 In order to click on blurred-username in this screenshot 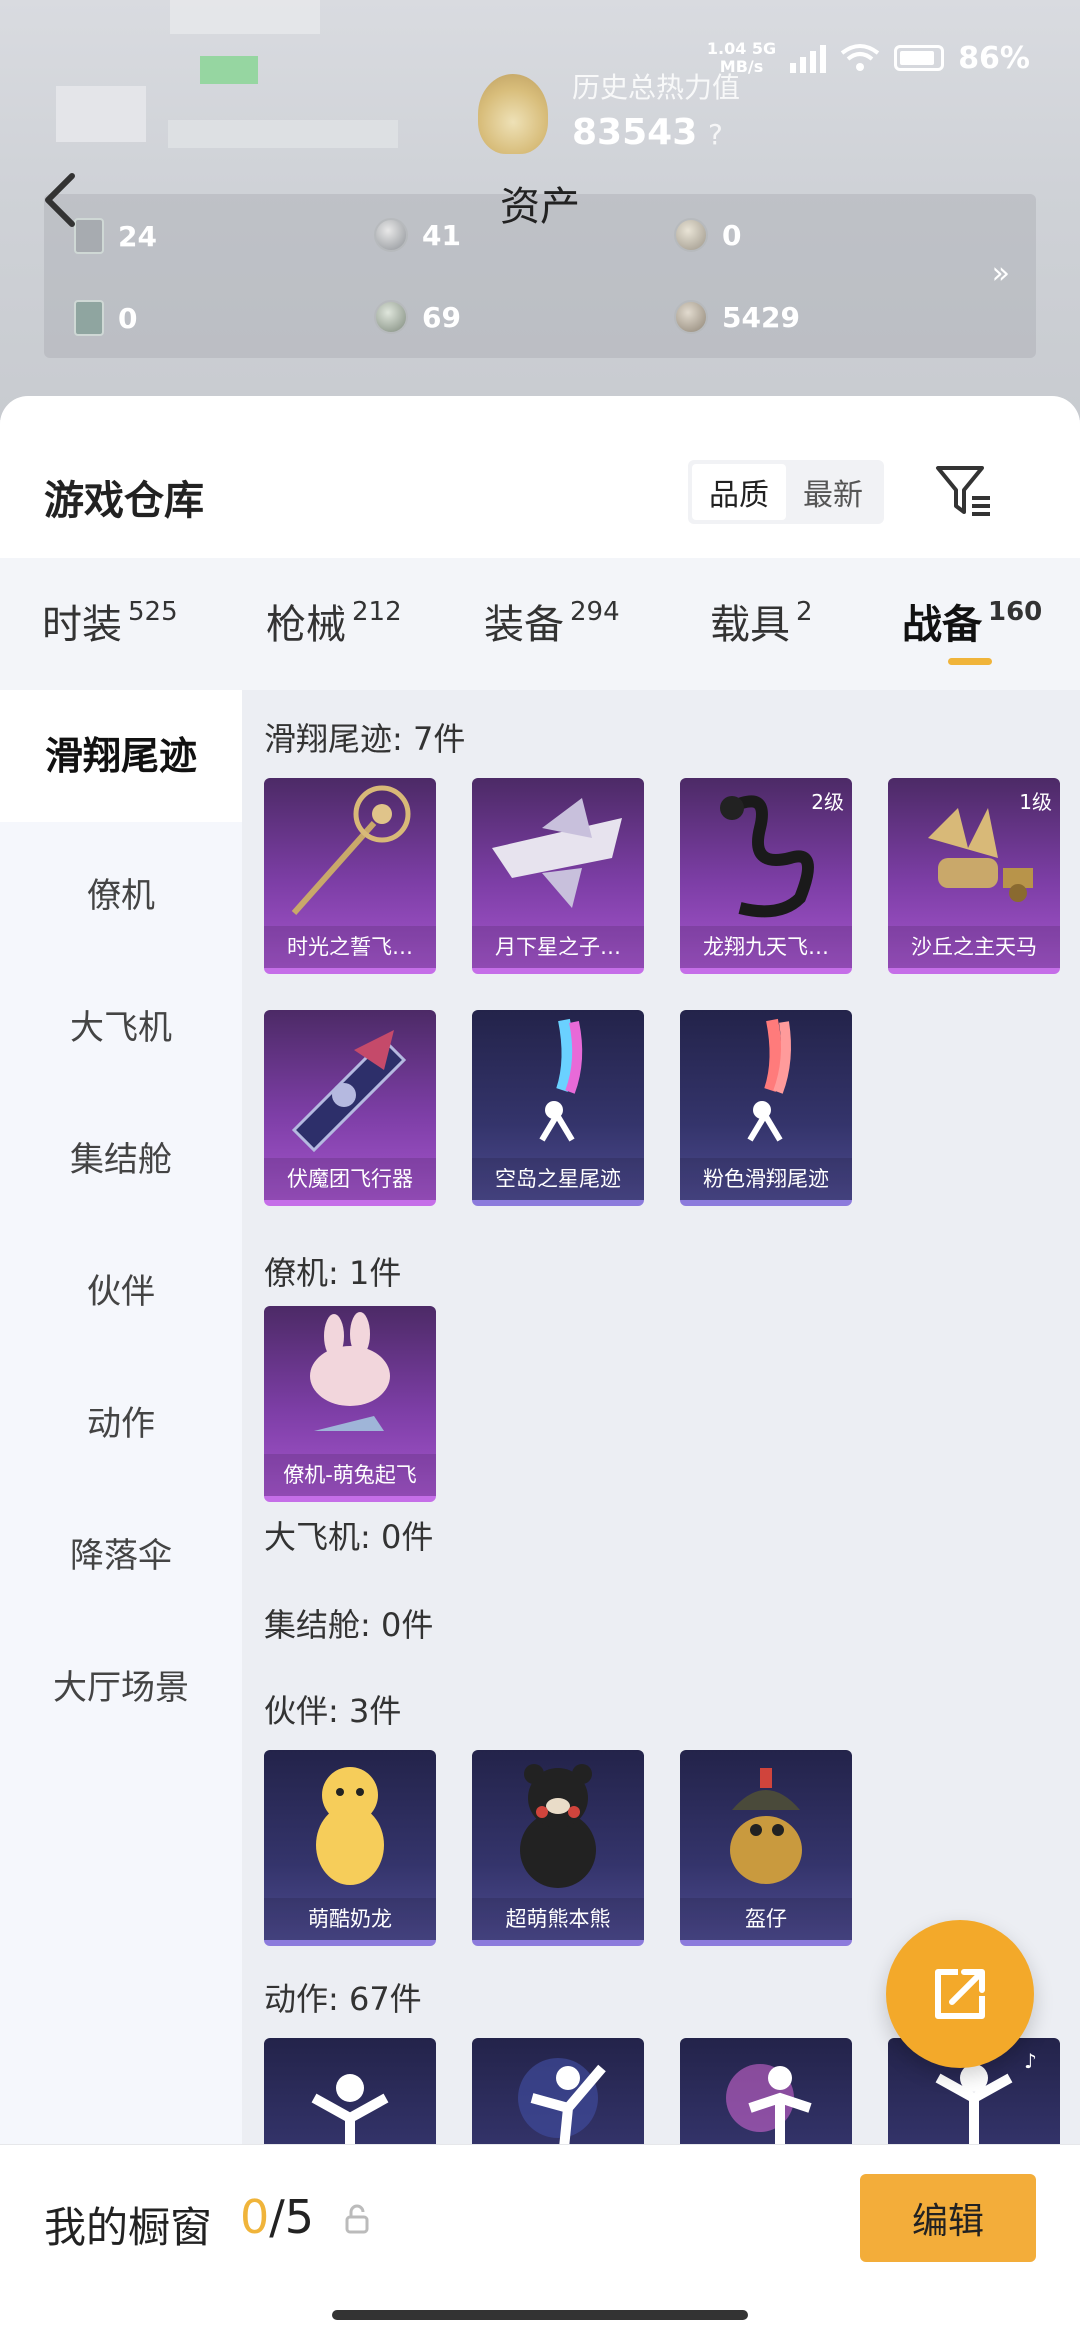, I will do `click(283, 134)`.